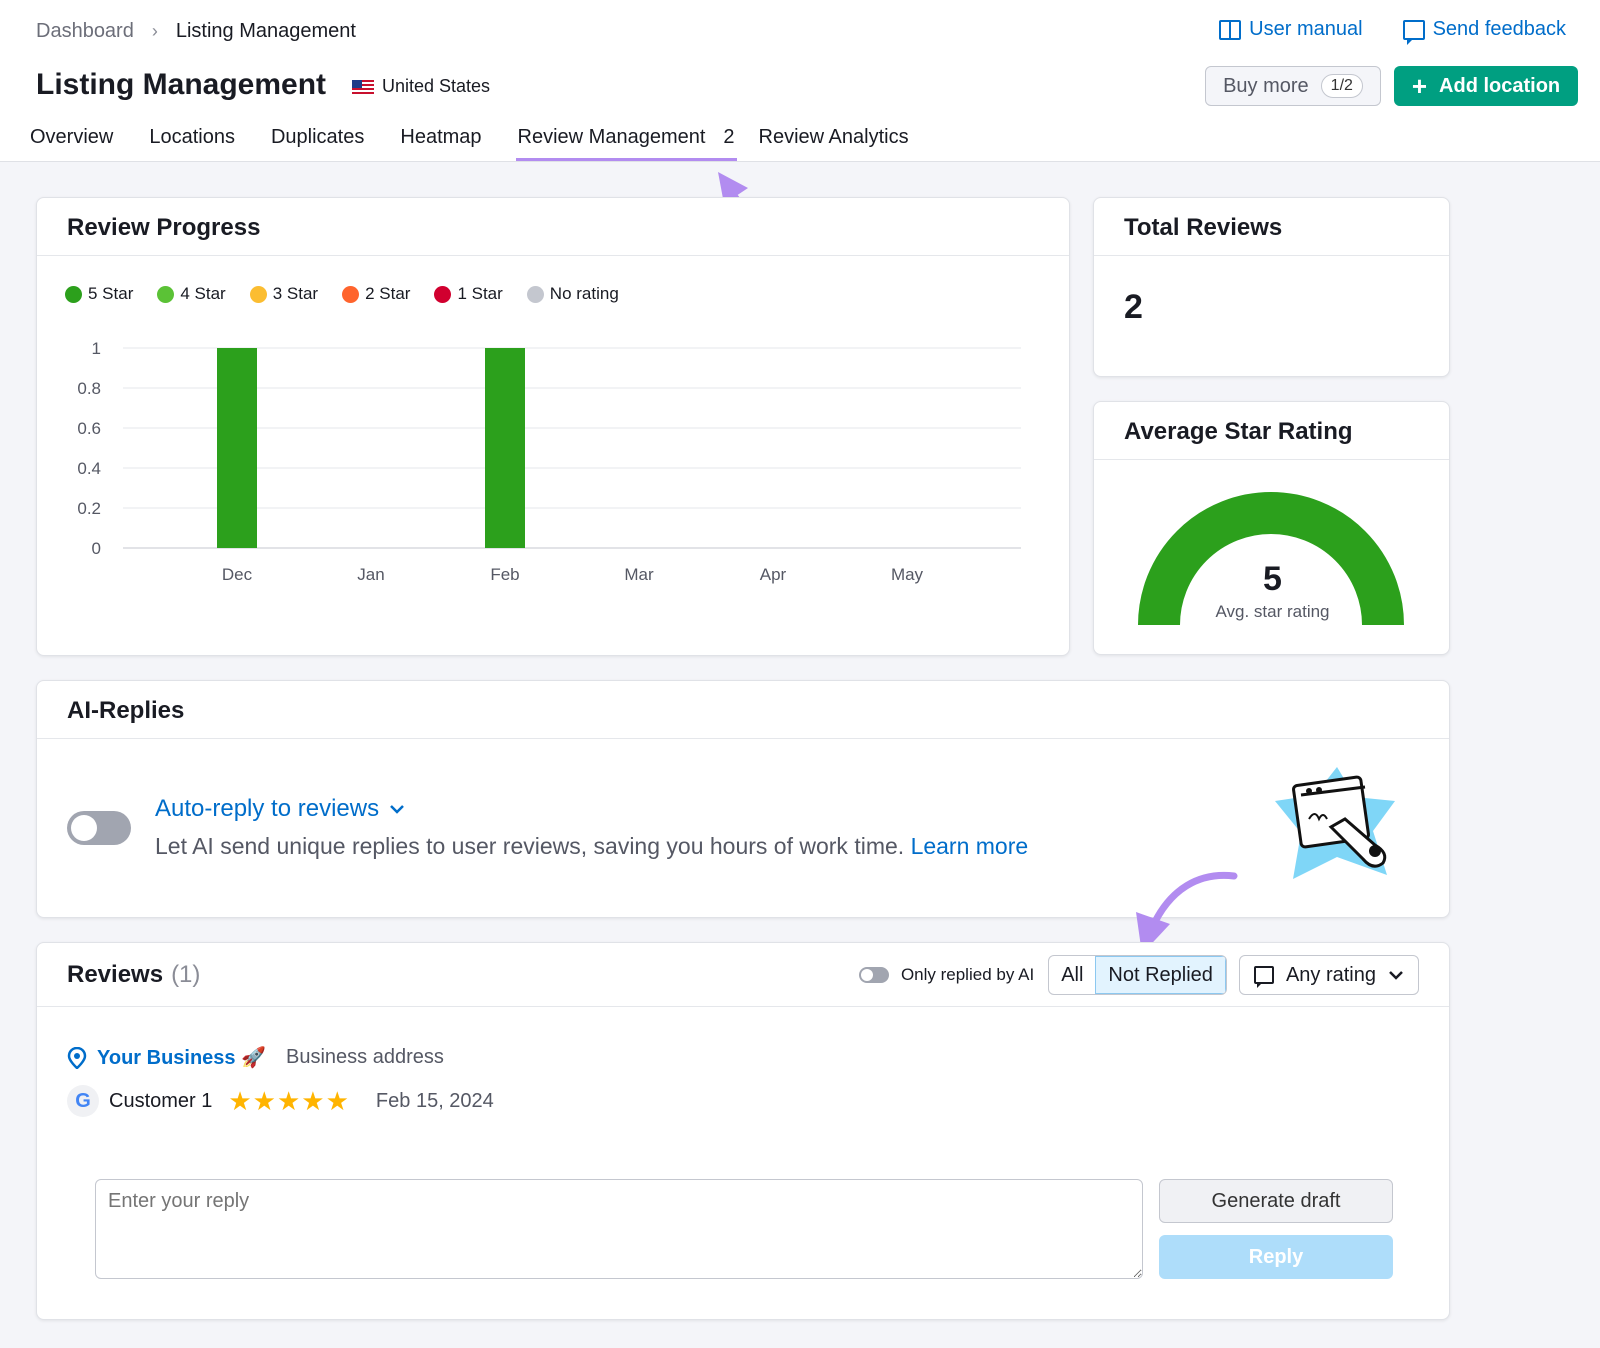 The image size is (1600, 1348). I want to click on legend-item: 4 Star, so click(191, 294).